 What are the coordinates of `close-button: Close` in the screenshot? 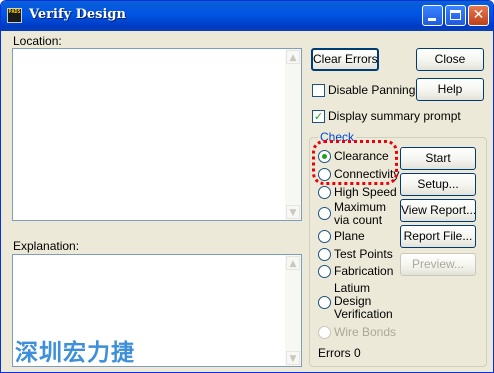 It's located at (450, 59).